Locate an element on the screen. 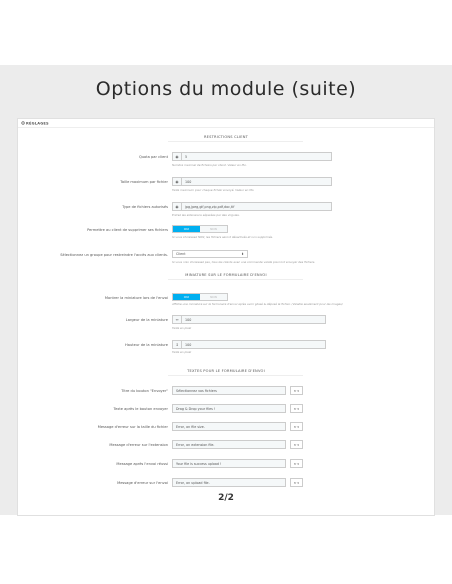 The width and height of the screenshot is (452, 584). texte-input: Drag & Drop your files ! is located at coordinates (229, 408).